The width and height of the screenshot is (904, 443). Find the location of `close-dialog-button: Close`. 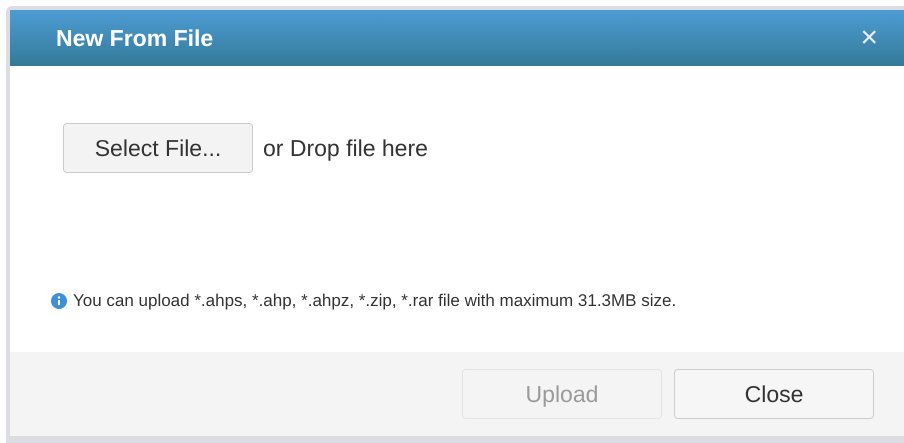

close-dialog-button: Close is located at coordinates (774, 394).